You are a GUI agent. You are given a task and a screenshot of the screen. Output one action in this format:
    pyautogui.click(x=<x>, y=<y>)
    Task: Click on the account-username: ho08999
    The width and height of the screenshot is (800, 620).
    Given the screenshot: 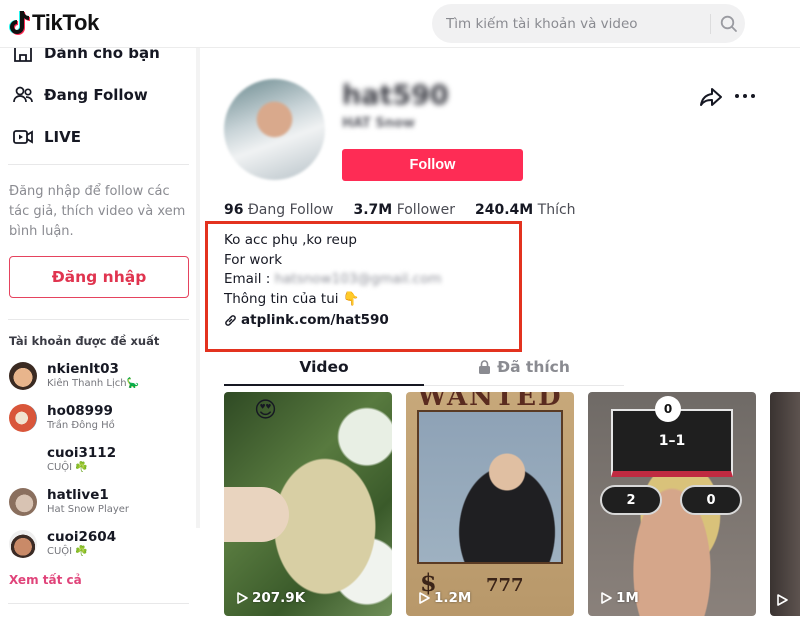 What is the action you would take?
    pyautogui.click(x=80, y=411)
    